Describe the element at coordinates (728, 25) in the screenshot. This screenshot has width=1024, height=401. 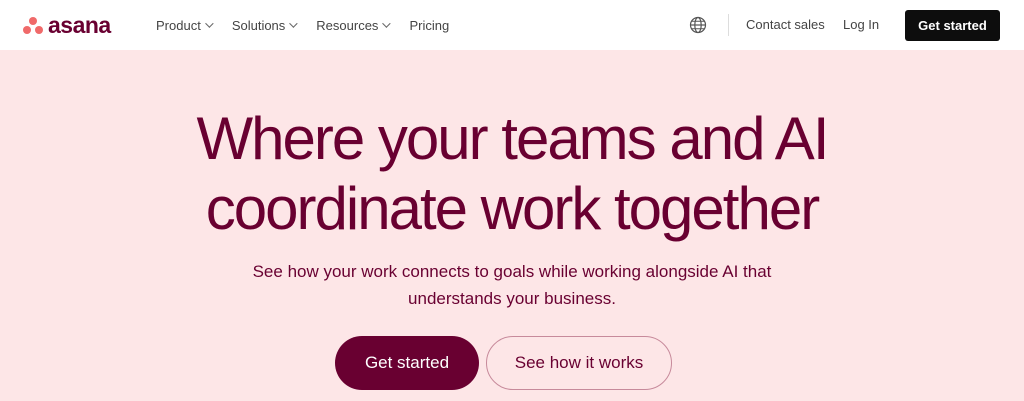
I see `nav-divider` at that location.